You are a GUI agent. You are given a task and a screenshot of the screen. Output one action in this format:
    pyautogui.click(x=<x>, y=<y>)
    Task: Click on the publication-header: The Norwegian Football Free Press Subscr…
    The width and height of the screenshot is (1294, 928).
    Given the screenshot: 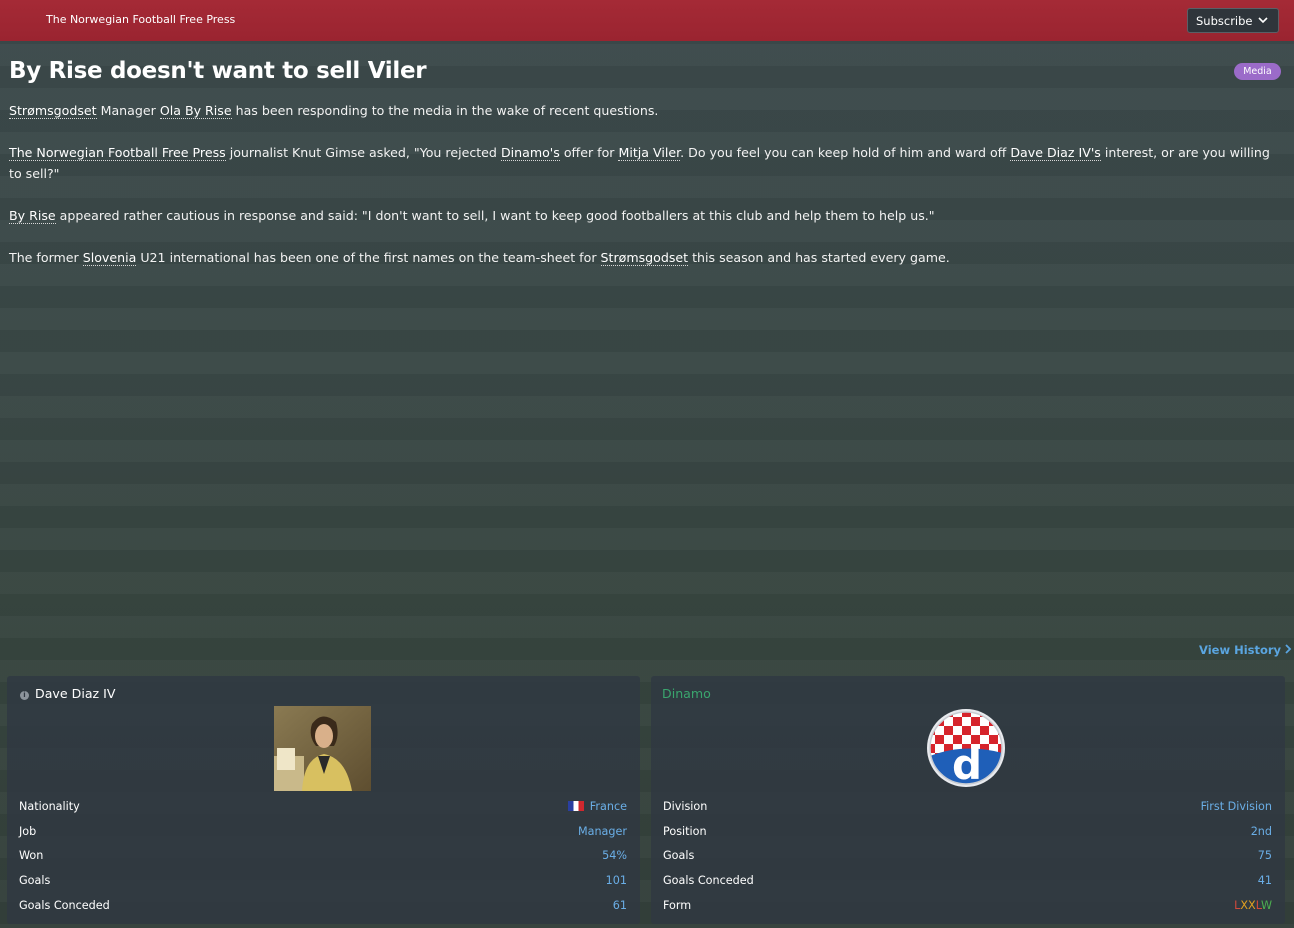 What is the action you would take?
    pyautogui.click(x=647, y=20)
    